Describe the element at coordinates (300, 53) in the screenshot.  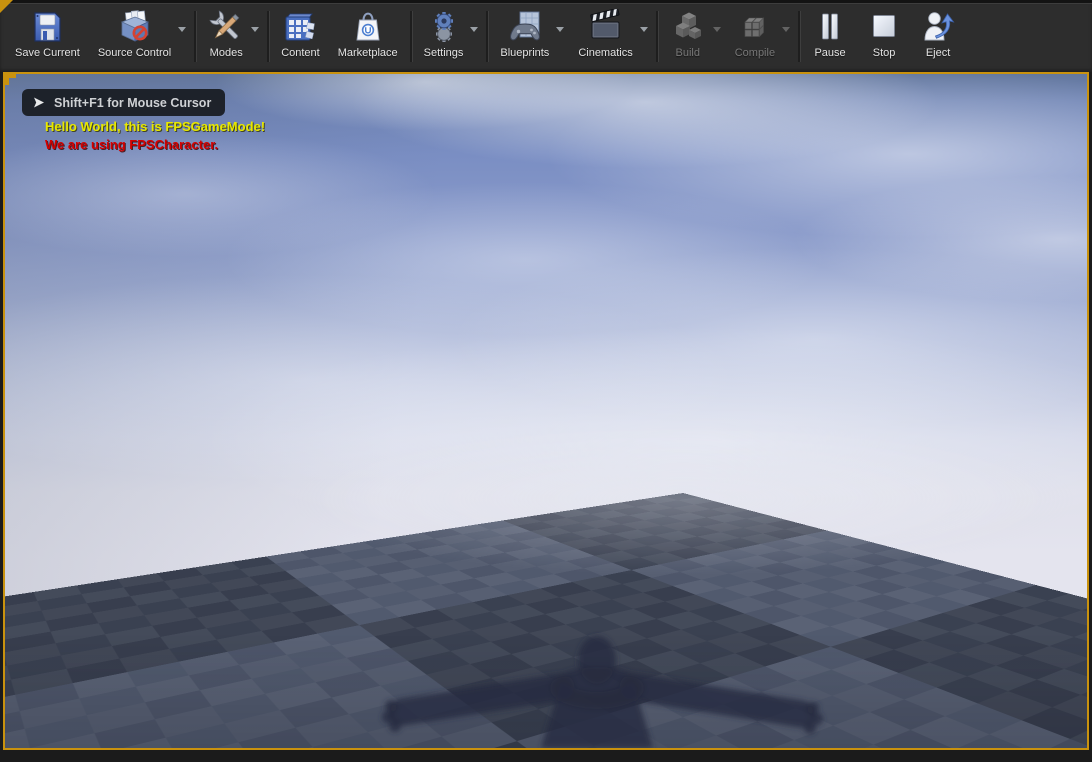
I see `toolbar-button-label: Content` at that location.